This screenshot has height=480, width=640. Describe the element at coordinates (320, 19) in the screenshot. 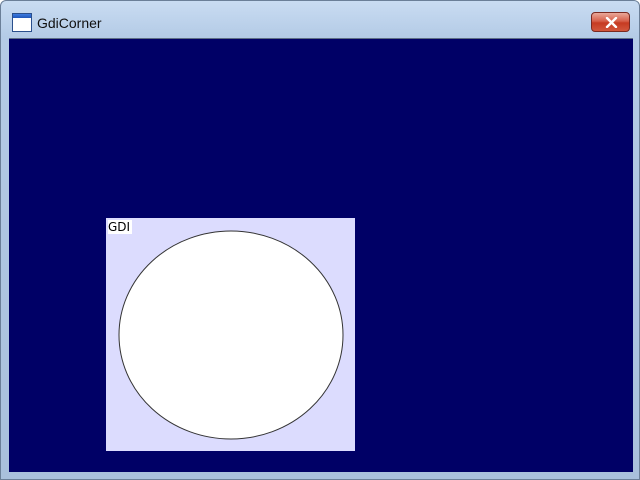

I see `title-bar: GdiCorner` at that location.